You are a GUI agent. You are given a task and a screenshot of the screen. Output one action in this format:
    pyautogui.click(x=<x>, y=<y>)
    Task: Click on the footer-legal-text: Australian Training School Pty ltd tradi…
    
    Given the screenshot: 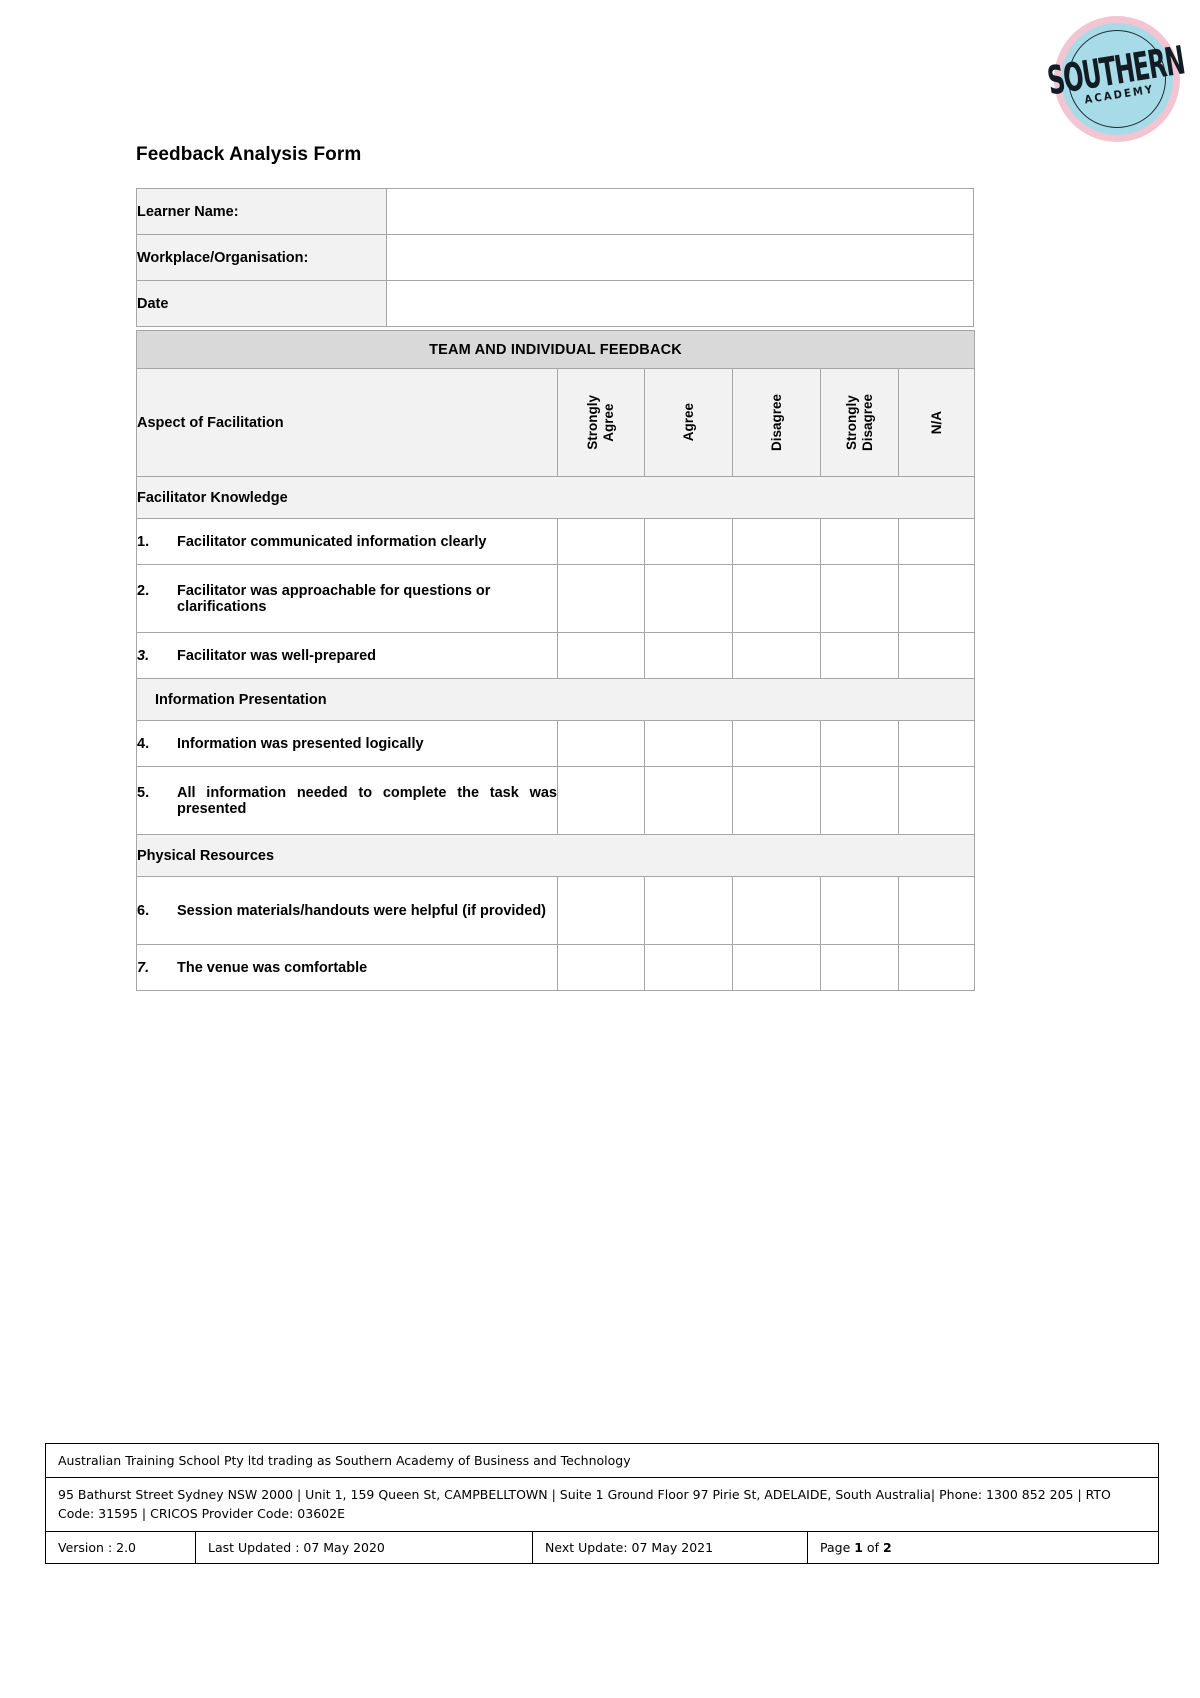 What is the action you would take?
    pyautogui.click(x=602, y=1460)
    